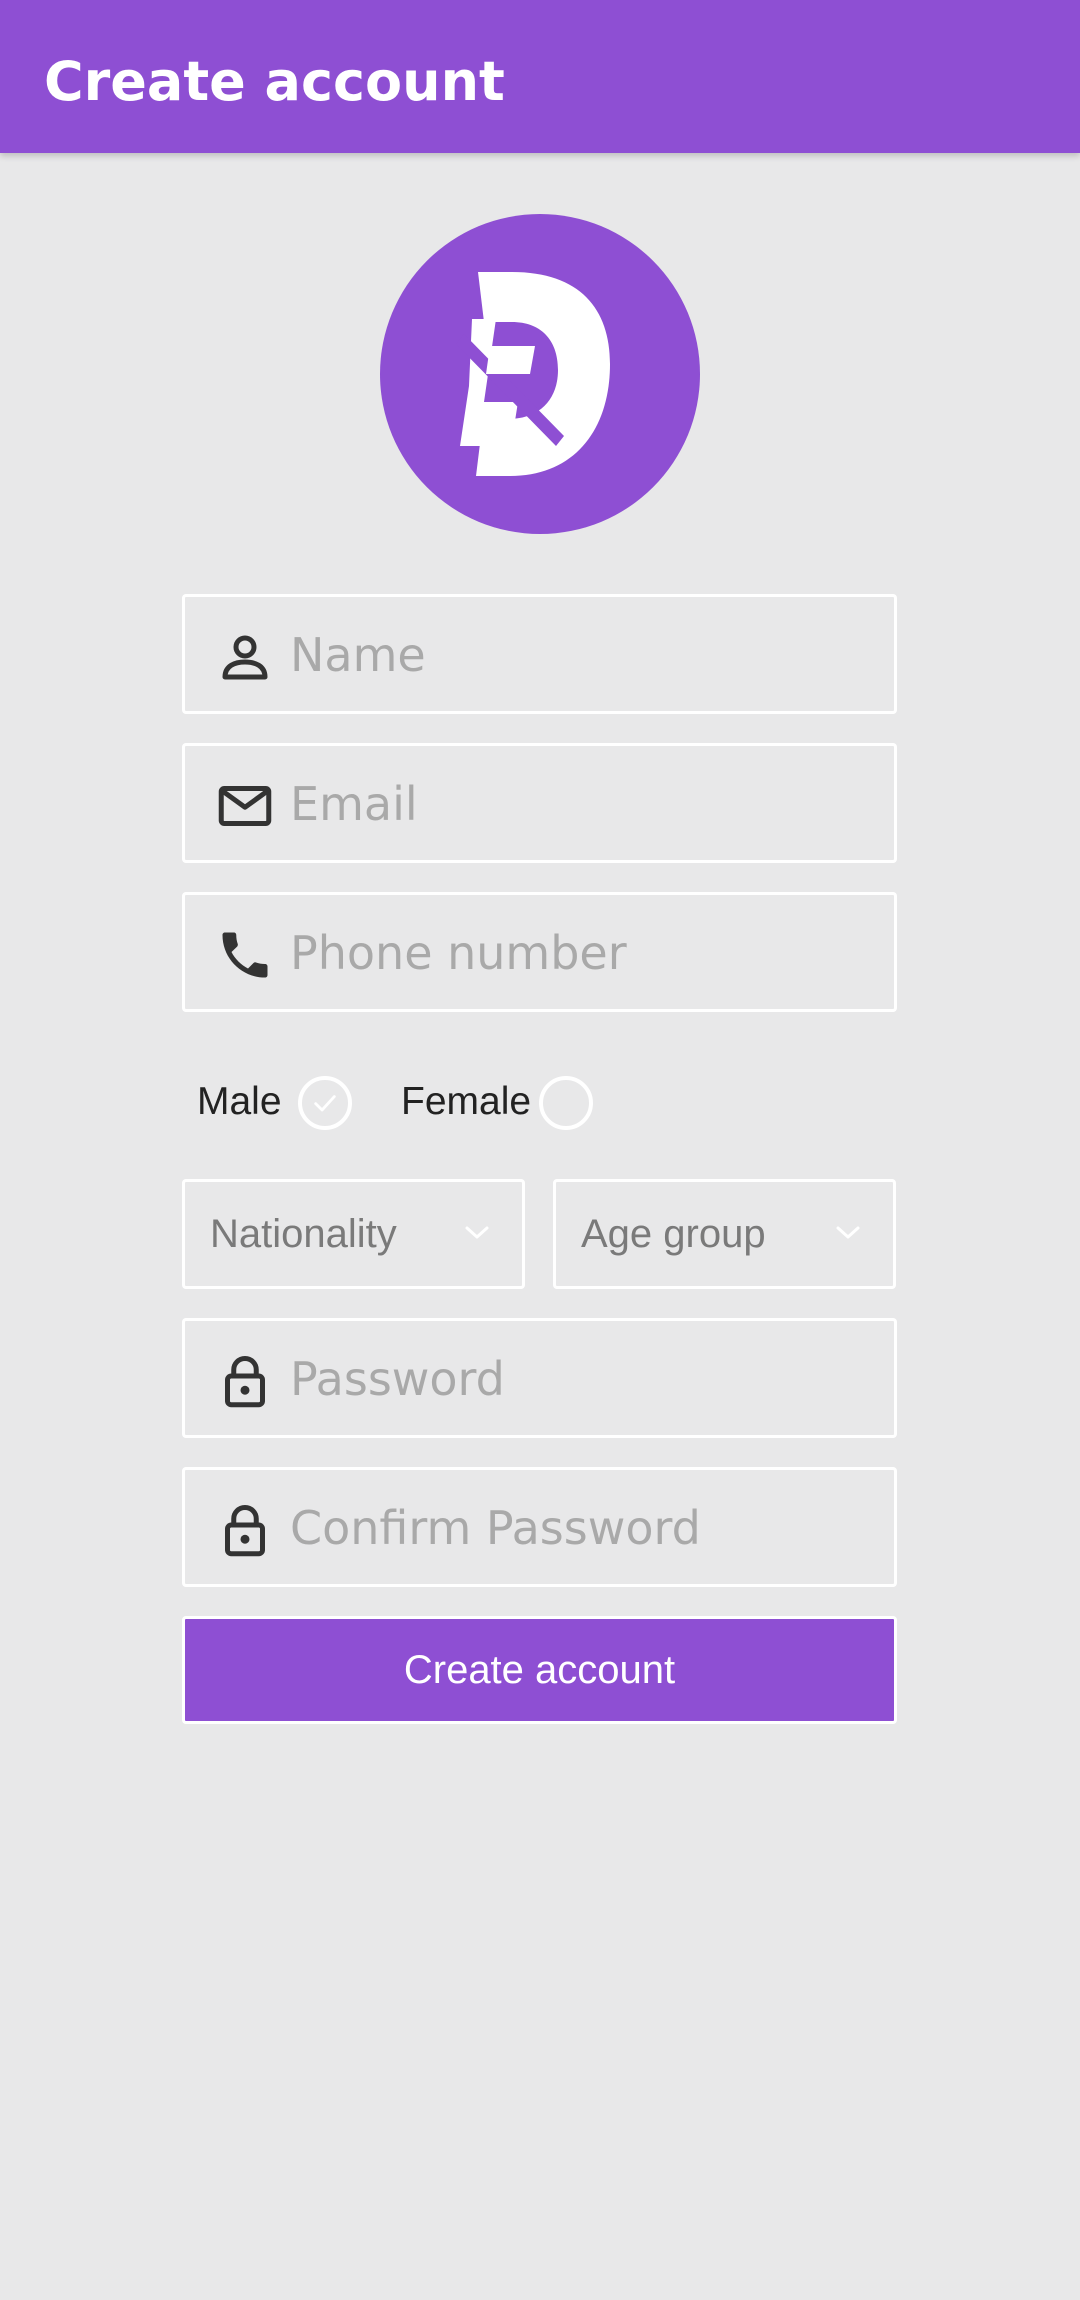 This screenshot has width=1080, height=2300. Describe the element at coordinates (580, 655) in the screenshot. I see `name-input` at that location.